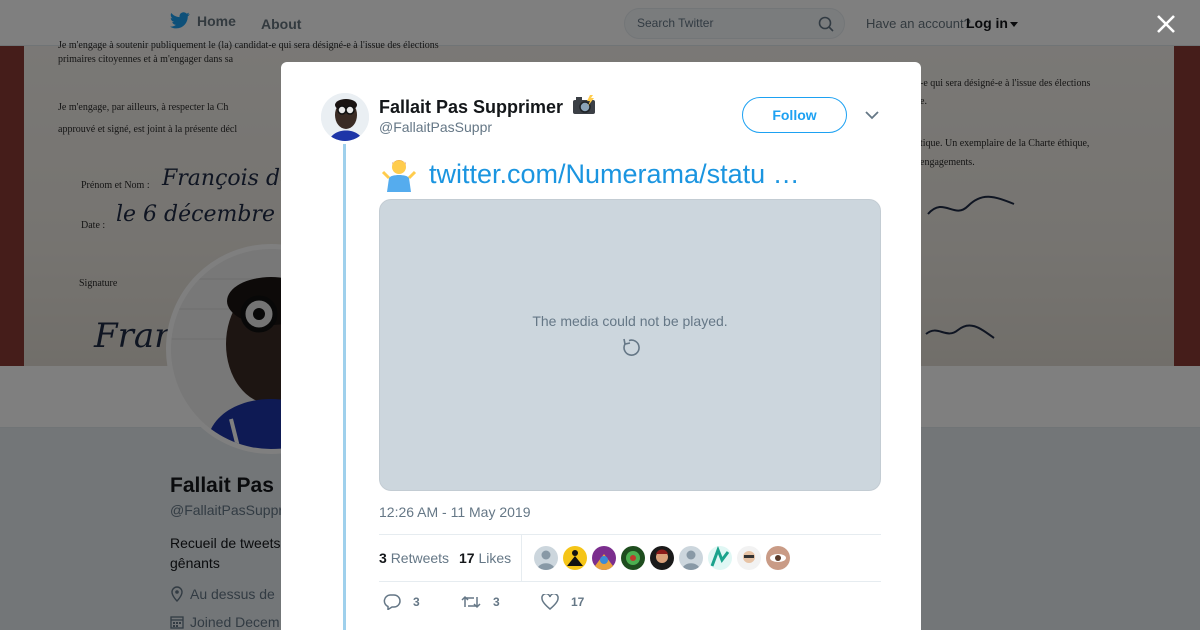 The width and height of the screenshot is (1200, 630). Describe the element at coordinates (344, 387) in the screenshot. I see `thread-line` at that location.